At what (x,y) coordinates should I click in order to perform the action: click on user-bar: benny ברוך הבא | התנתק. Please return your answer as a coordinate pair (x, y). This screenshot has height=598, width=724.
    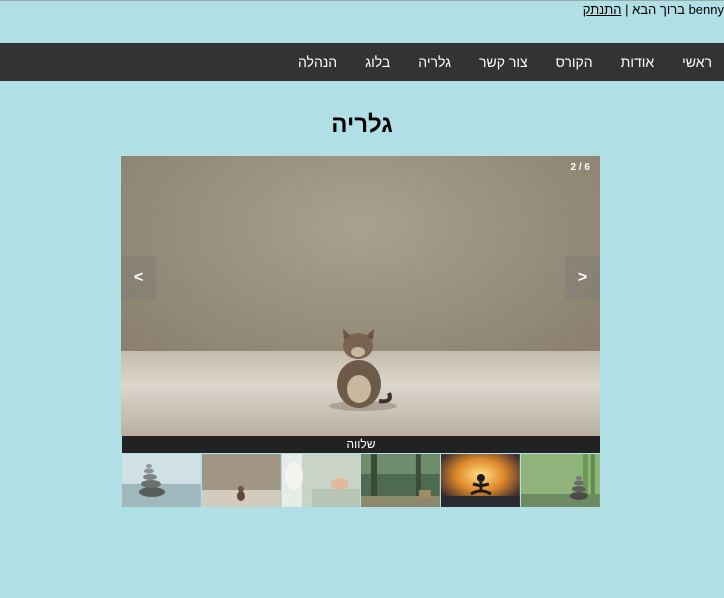
    Looking at the image, I should click on (653, 9).